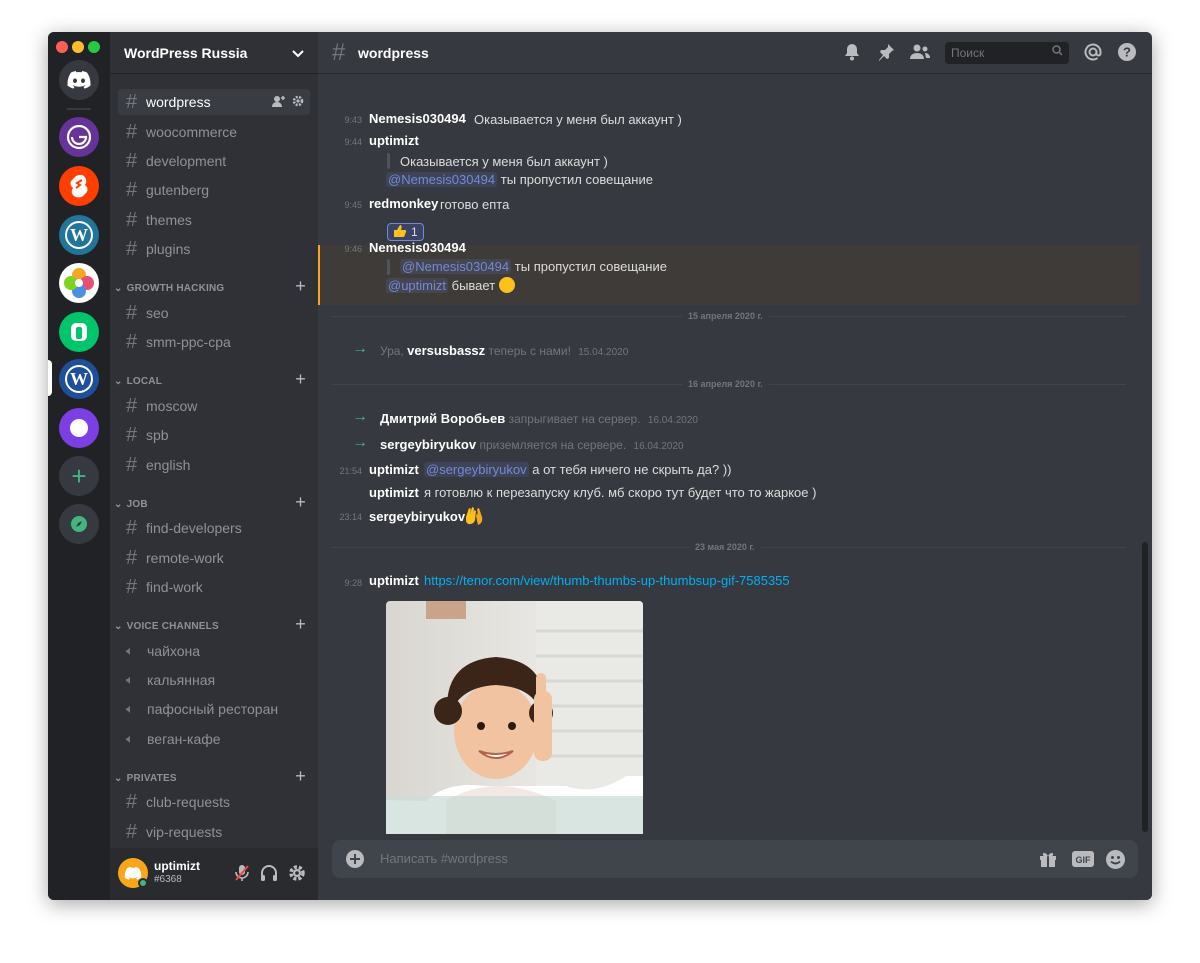 This screenshot has height=963, width=1200. What do you see at coordinates (118, 778) in the screenshot?
I see `chevron-down-icon: ⌄` at bounding box center [118, 778].